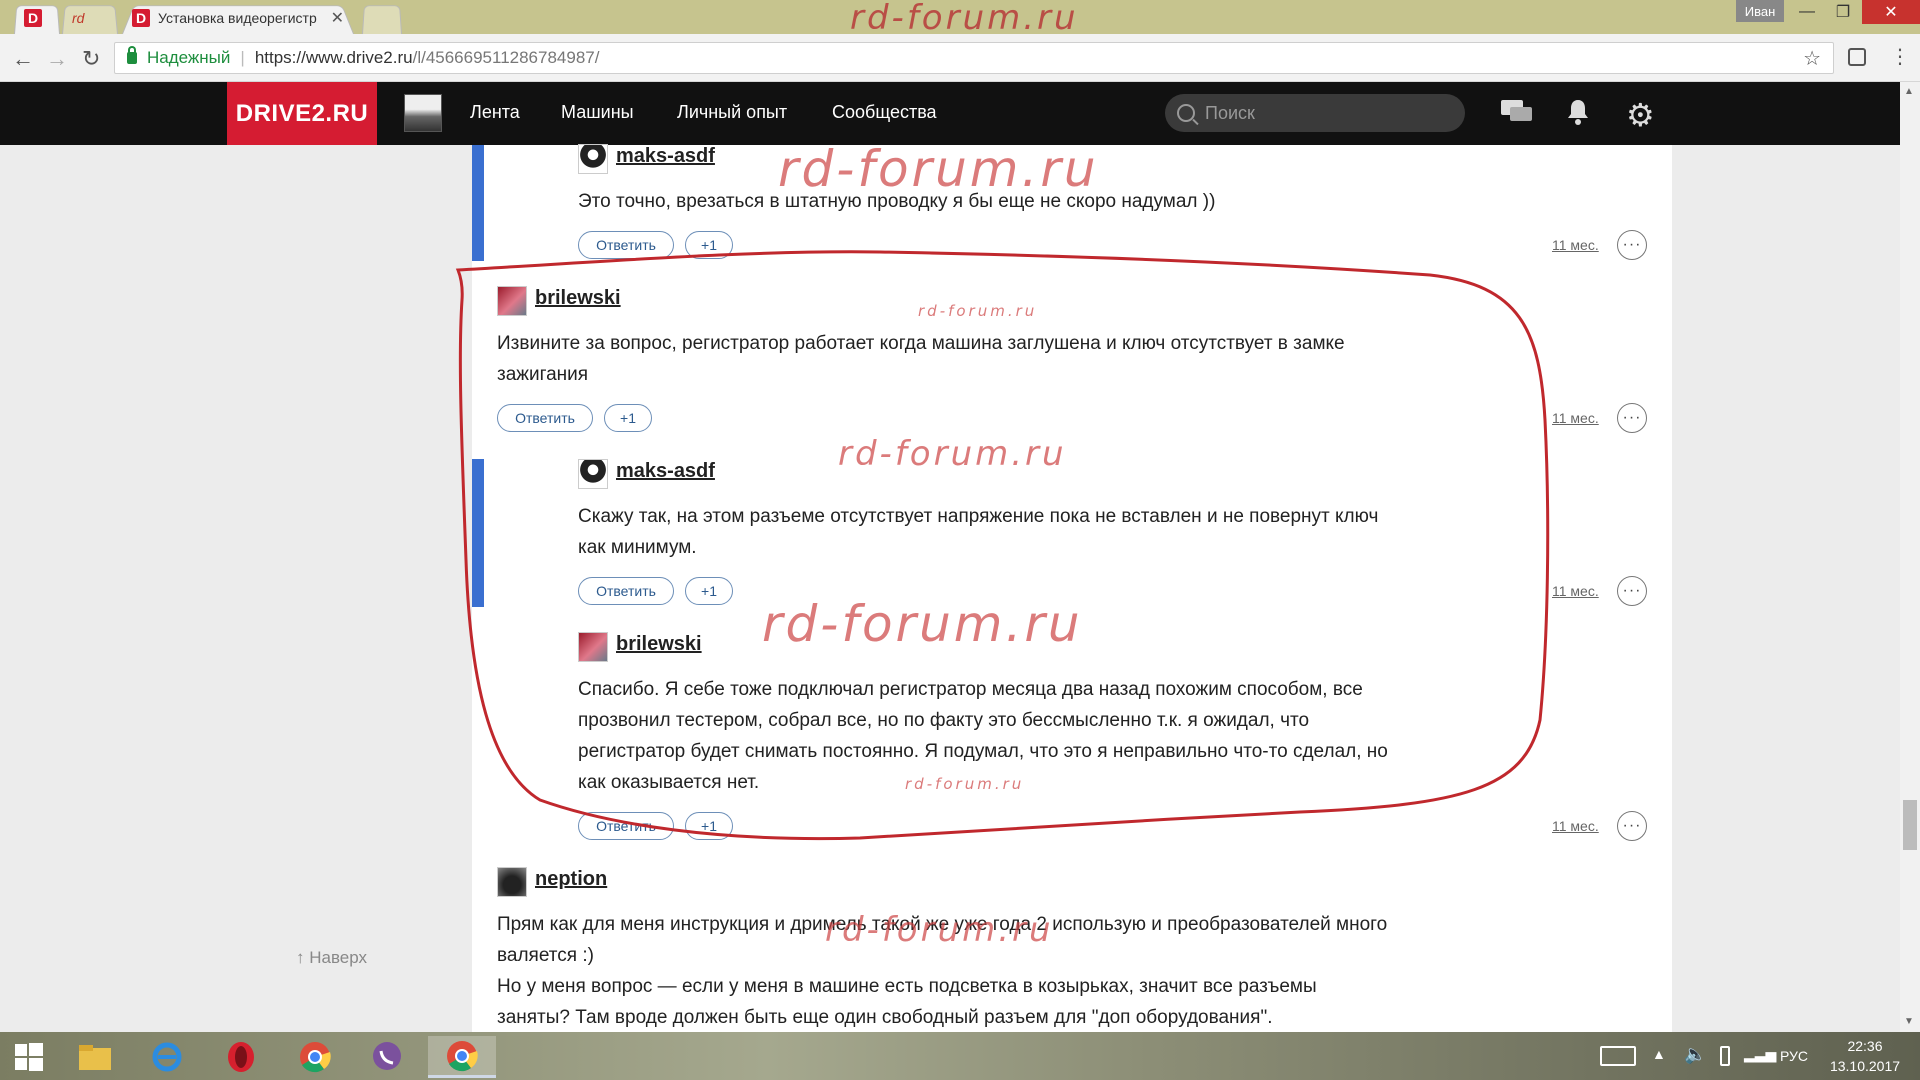 The image size is (1920, 1080). I want to click on chrome-icon, so click(315, 1057).